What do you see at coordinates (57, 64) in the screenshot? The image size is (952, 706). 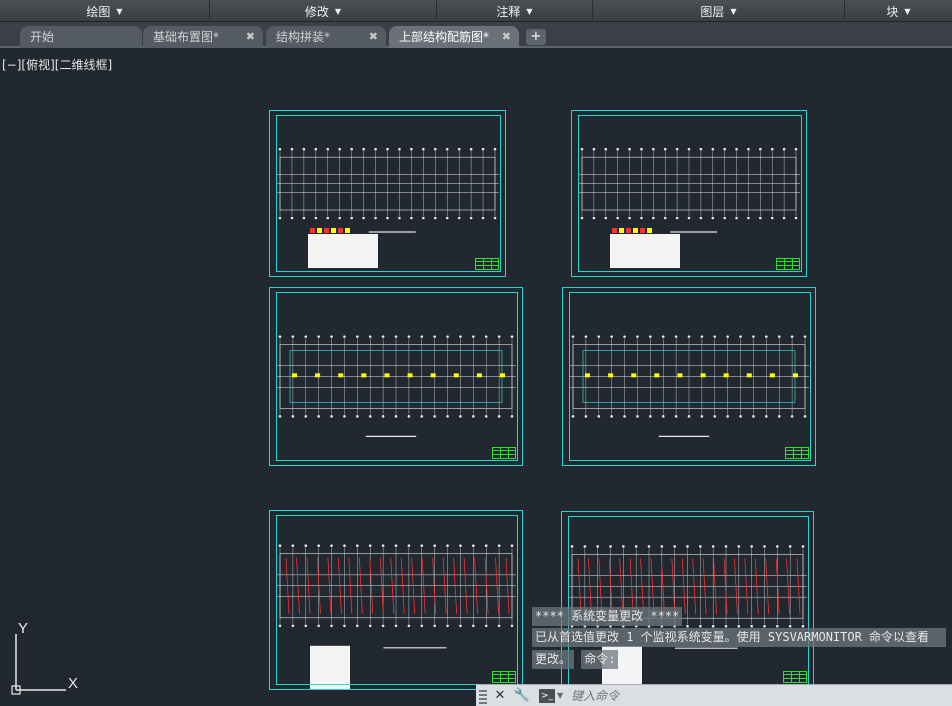 I see `viewport-controls-label: [−][俯视][二维线框]` at bounding box center [57, 64].